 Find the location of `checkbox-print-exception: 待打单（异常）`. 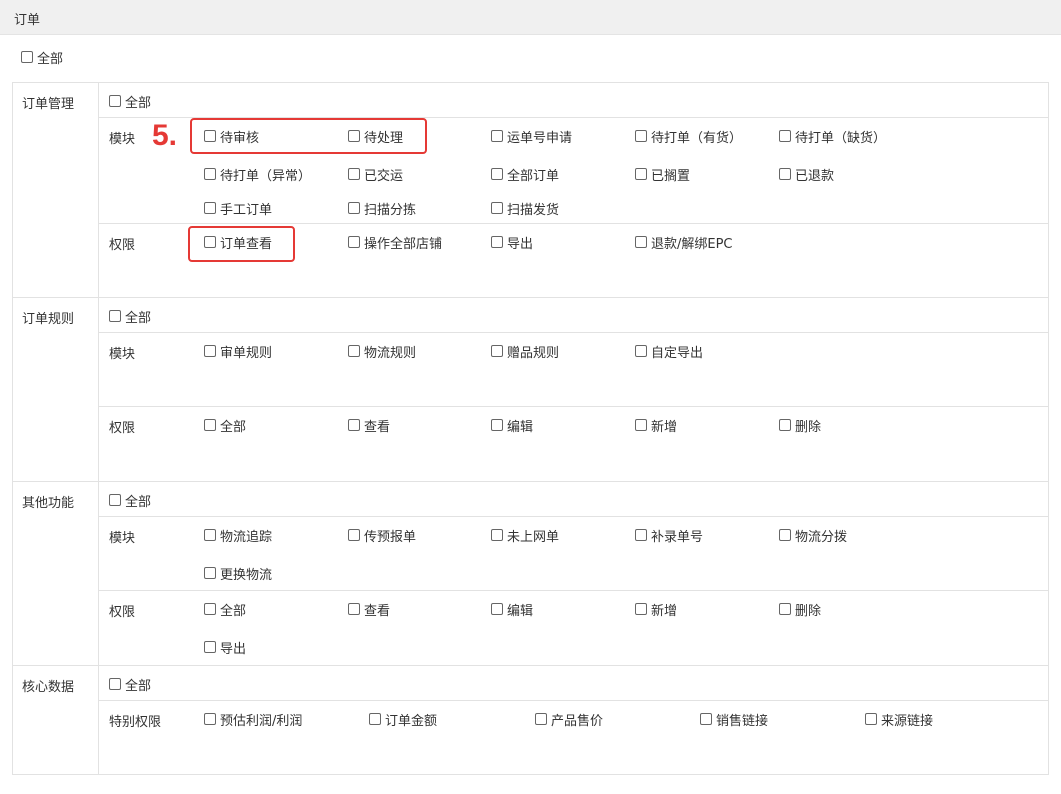

checkbox-print-exception: 待打单（异常） is located at coordinates (257, 175).